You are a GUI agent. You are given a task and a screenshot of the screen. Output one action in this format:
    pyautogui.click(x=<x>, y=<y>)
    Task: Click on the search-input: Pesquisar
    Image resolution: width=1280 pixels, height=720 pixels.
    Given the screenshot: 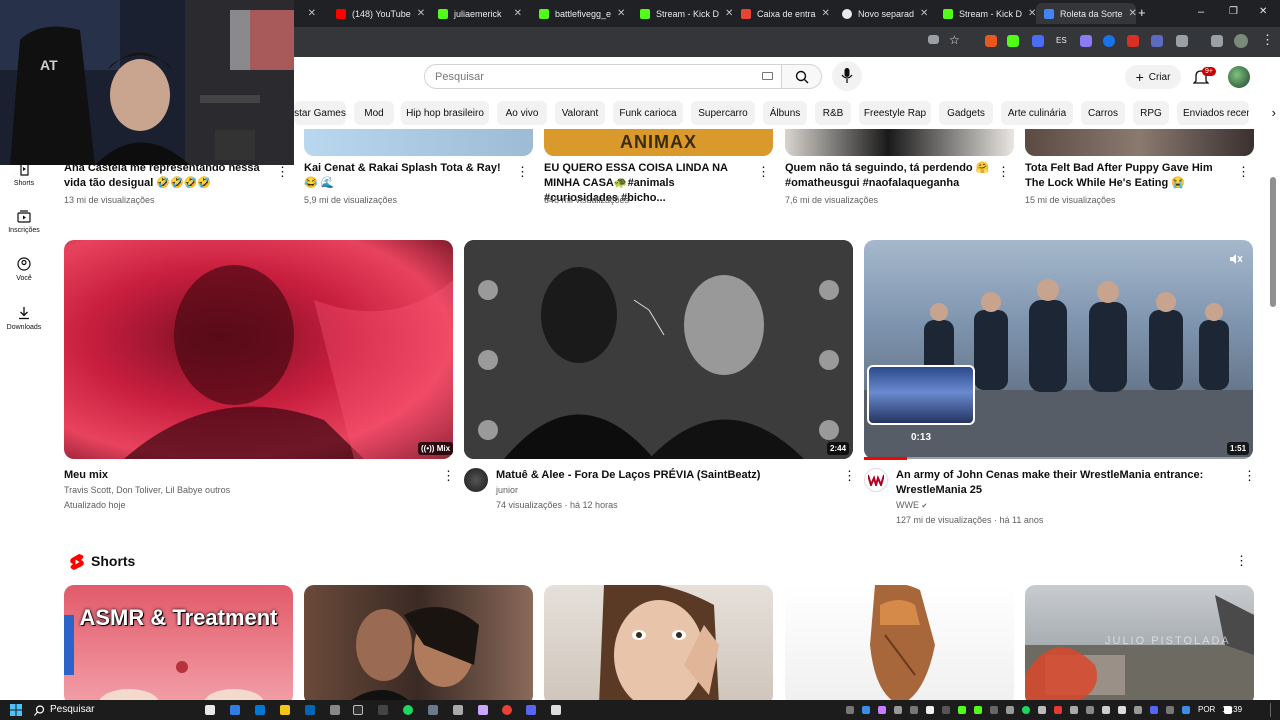 What is the action you would take?
    pyautogui.click(x=603, y=76)
    